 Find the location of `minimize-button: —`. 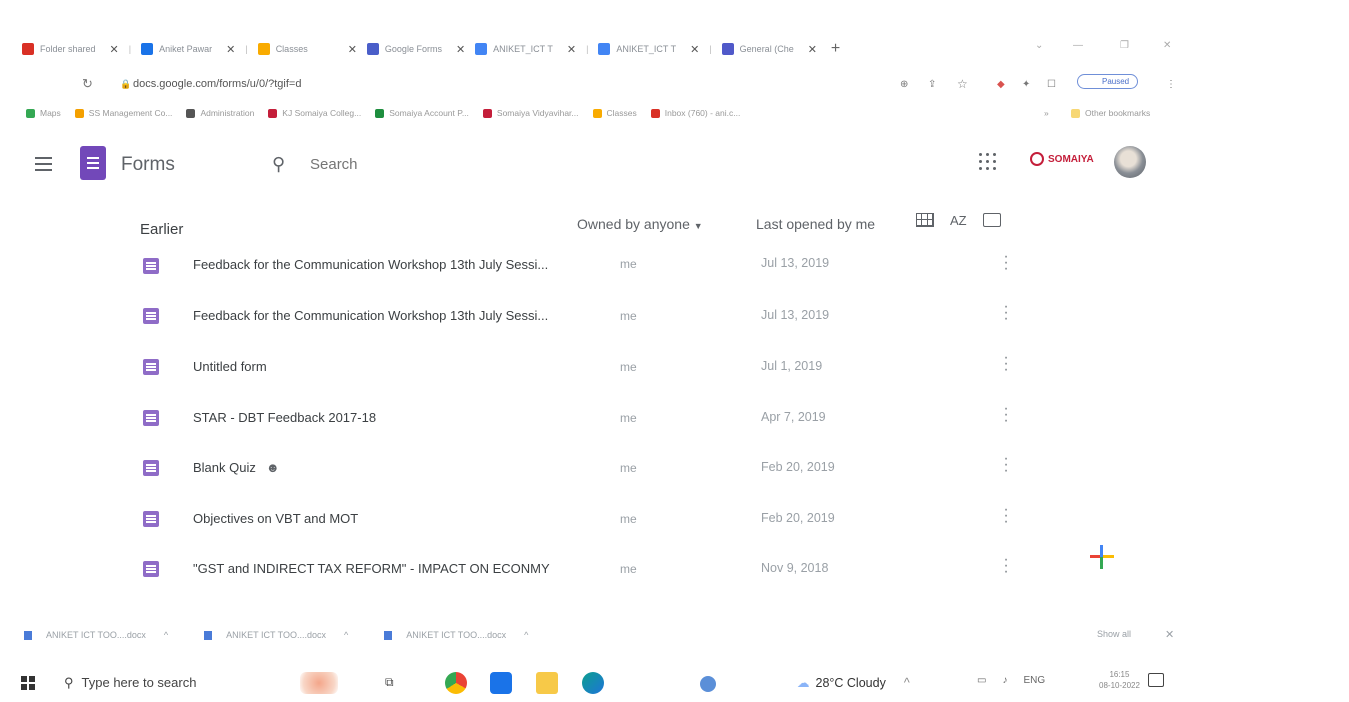

minimize-button: — is located at coordinates (1078, 45).